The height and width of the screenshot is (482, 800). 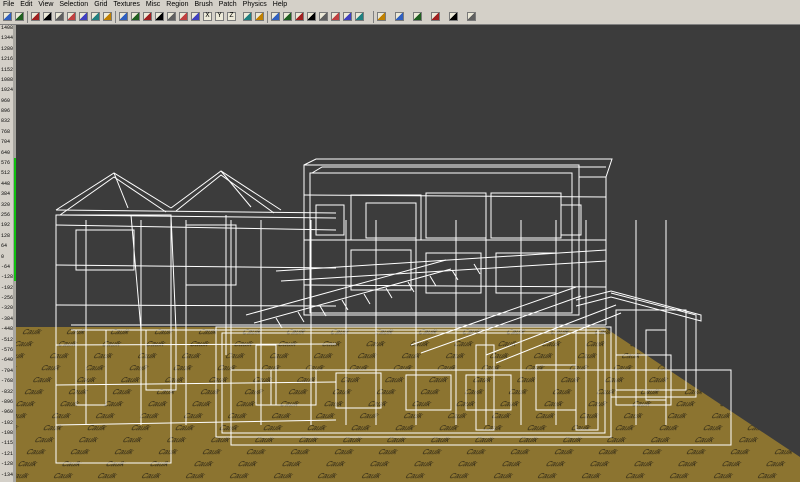 I want to click on axis-z-button: Z, so click(x=231, y=16).